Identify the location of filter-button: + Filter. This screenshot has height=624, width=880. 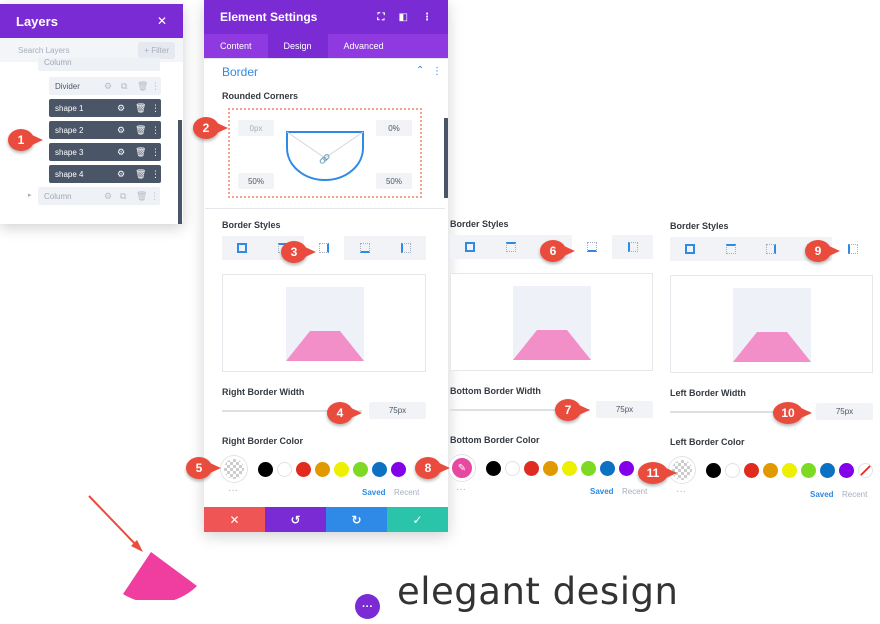
(156, 50).